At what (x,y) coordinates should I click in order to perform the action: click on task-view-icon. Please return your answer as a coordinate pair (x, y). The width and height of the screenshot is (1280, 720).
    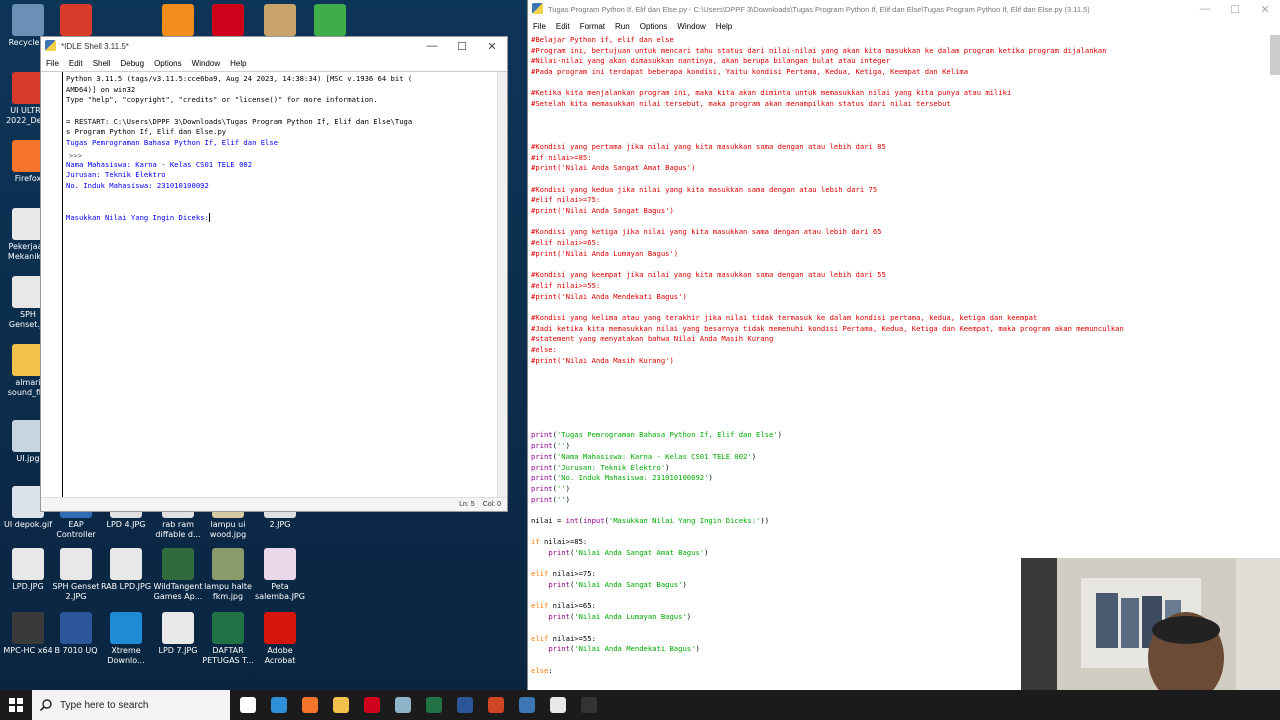
    Looking at the image, I should click on (247, 705).